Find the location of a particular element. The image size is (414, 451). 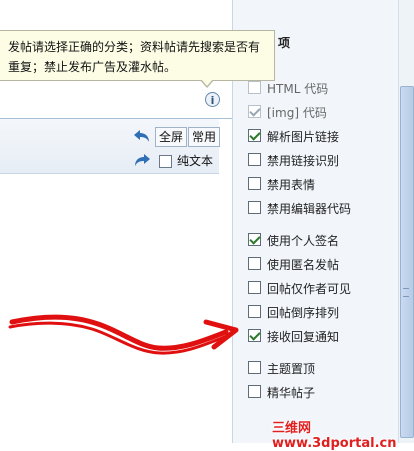

info-icon: i is located at coordinates (212, 99).